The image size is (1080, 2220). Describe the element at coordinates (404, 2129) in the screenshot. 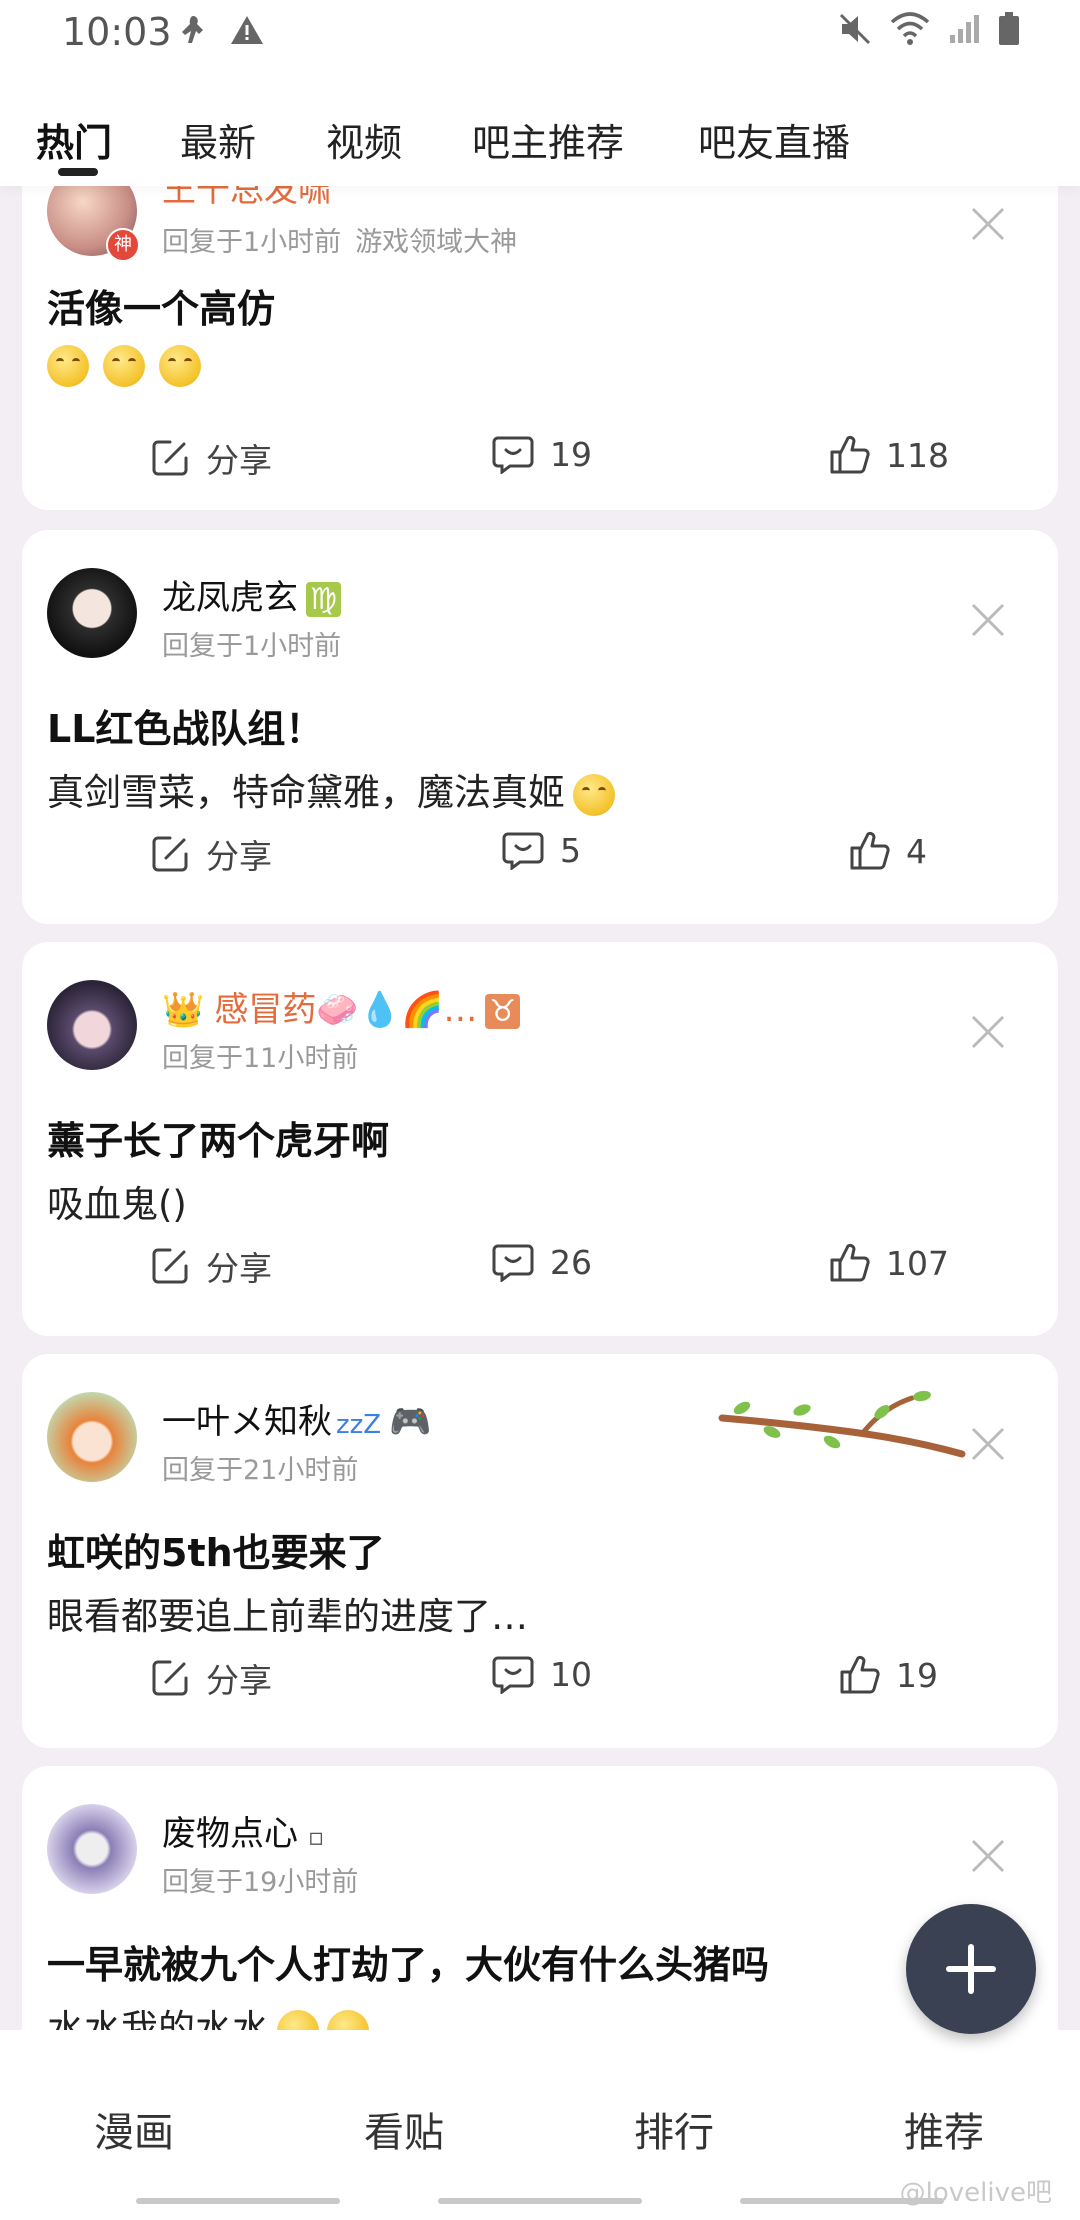

I see `nav-posts: 看贴` at that location.